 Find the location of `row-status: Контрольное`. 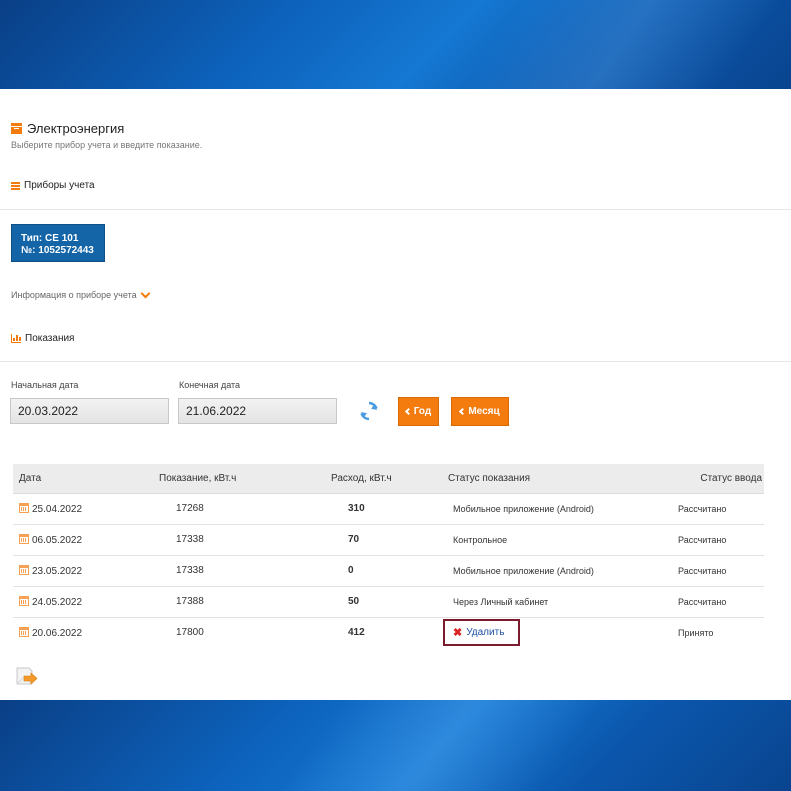

row-status: Контрольное is located at coordinates (557, 540).